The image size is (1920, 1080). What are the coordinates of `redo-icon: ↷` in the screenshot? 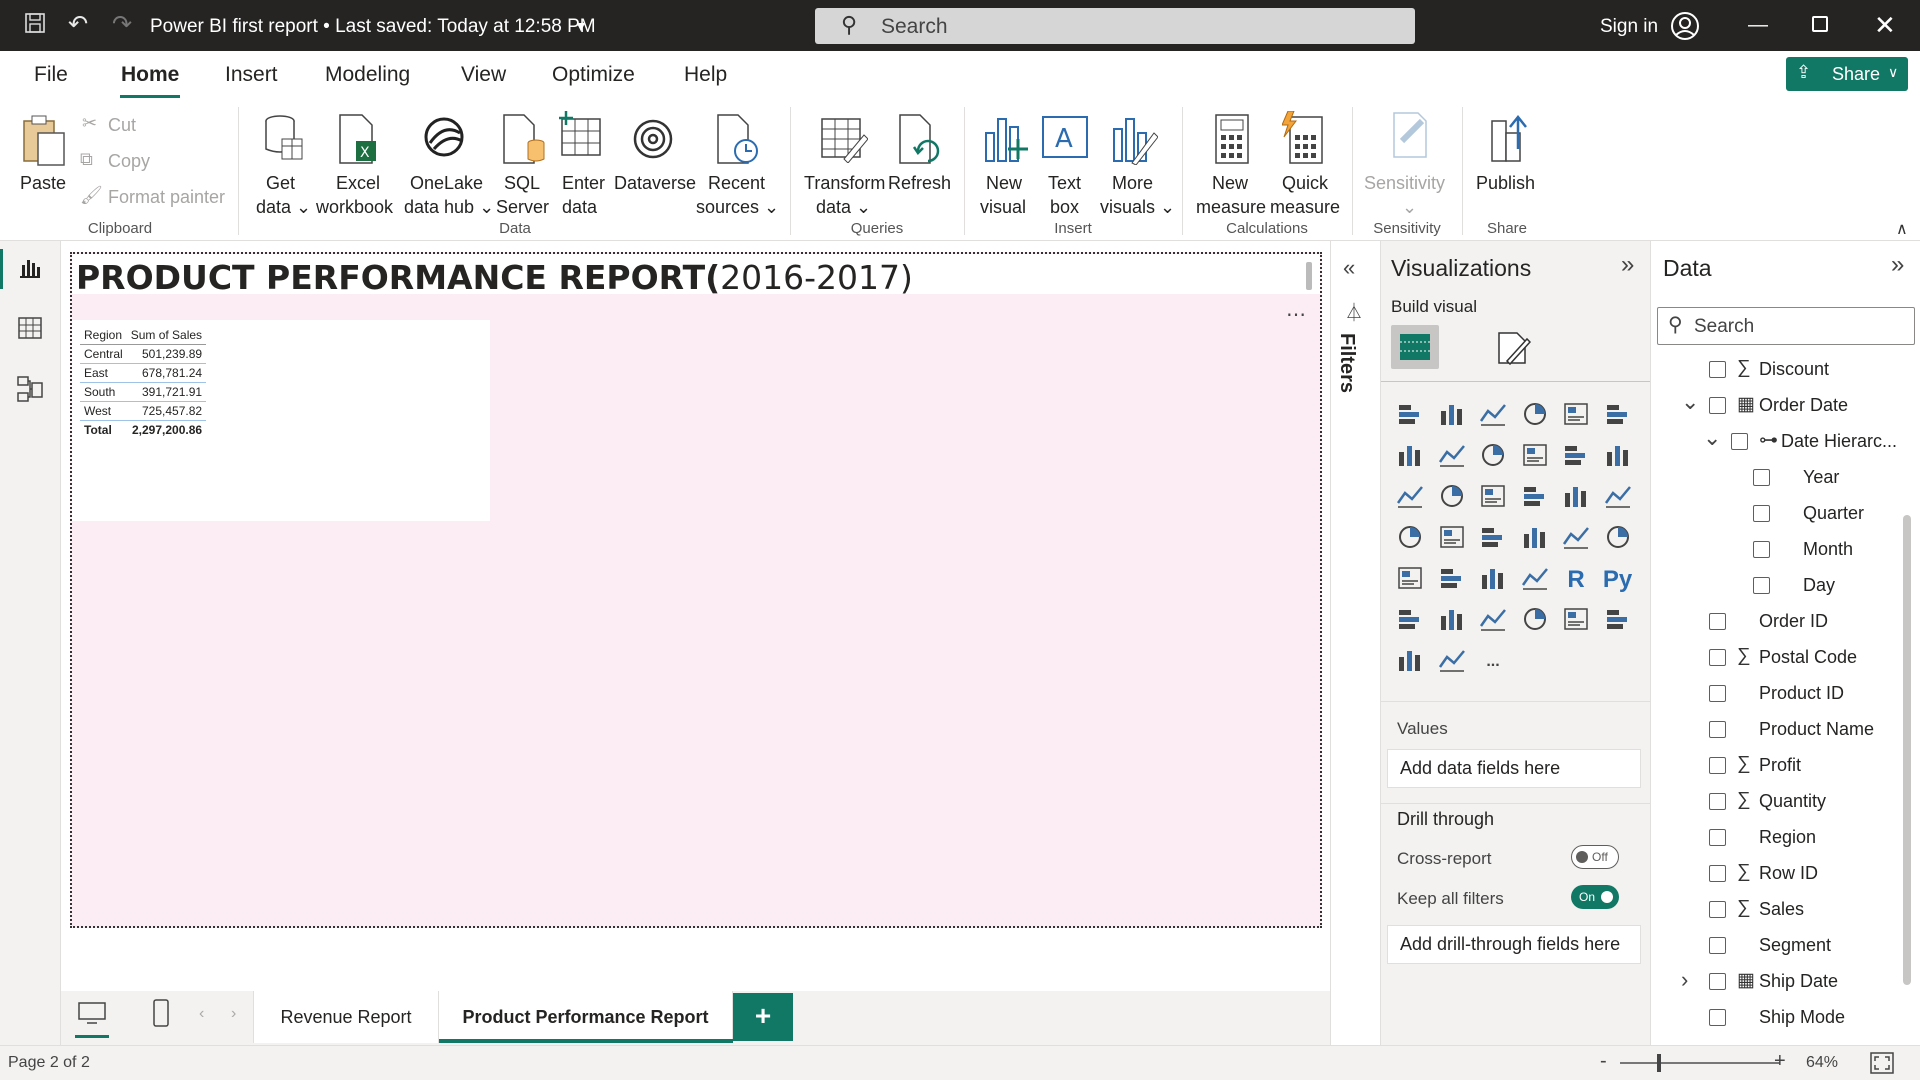 It's located at (122, 24).